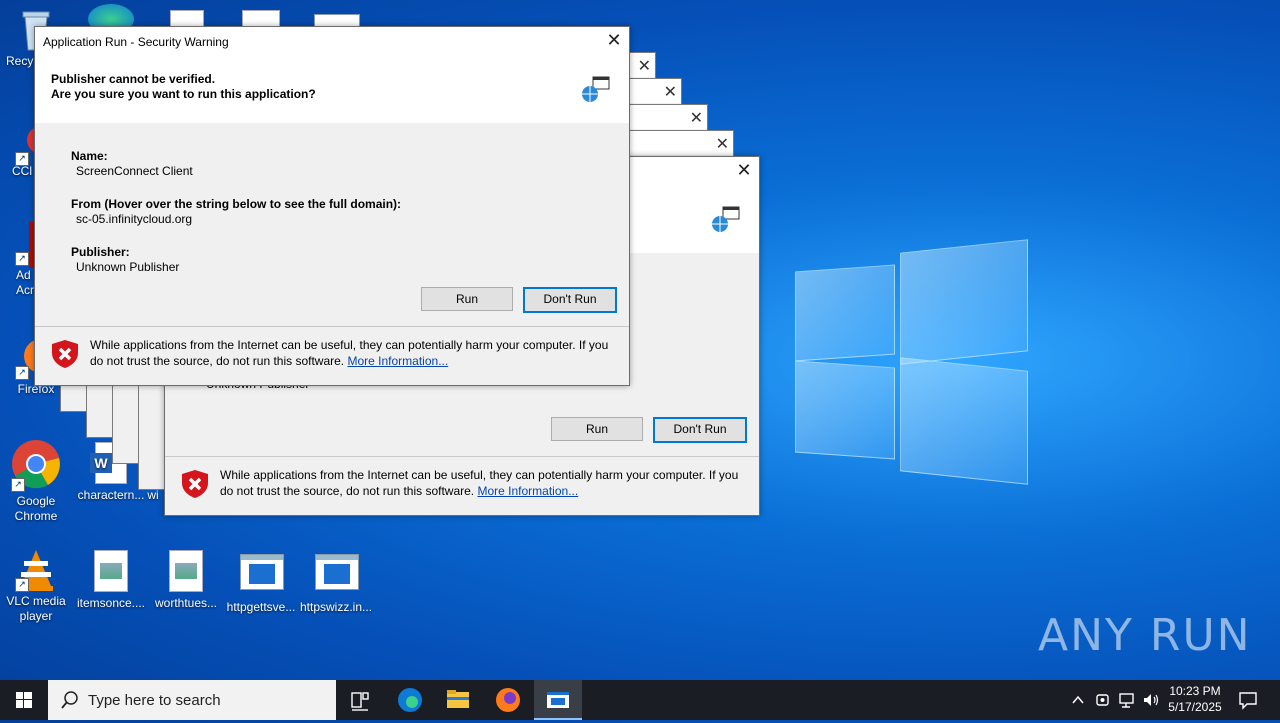 Image resolution: width=1280 pixels, height=723 pixels. Describe the element at coordinates (1078, 700) in the screenshot. I see `chevron-up-icon` at that location.